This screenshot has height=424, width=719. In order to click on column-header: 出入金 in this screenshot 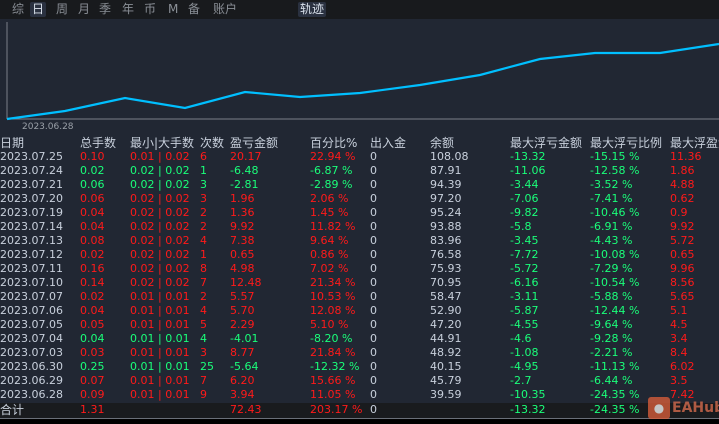, I will do `click(388, 143)`.